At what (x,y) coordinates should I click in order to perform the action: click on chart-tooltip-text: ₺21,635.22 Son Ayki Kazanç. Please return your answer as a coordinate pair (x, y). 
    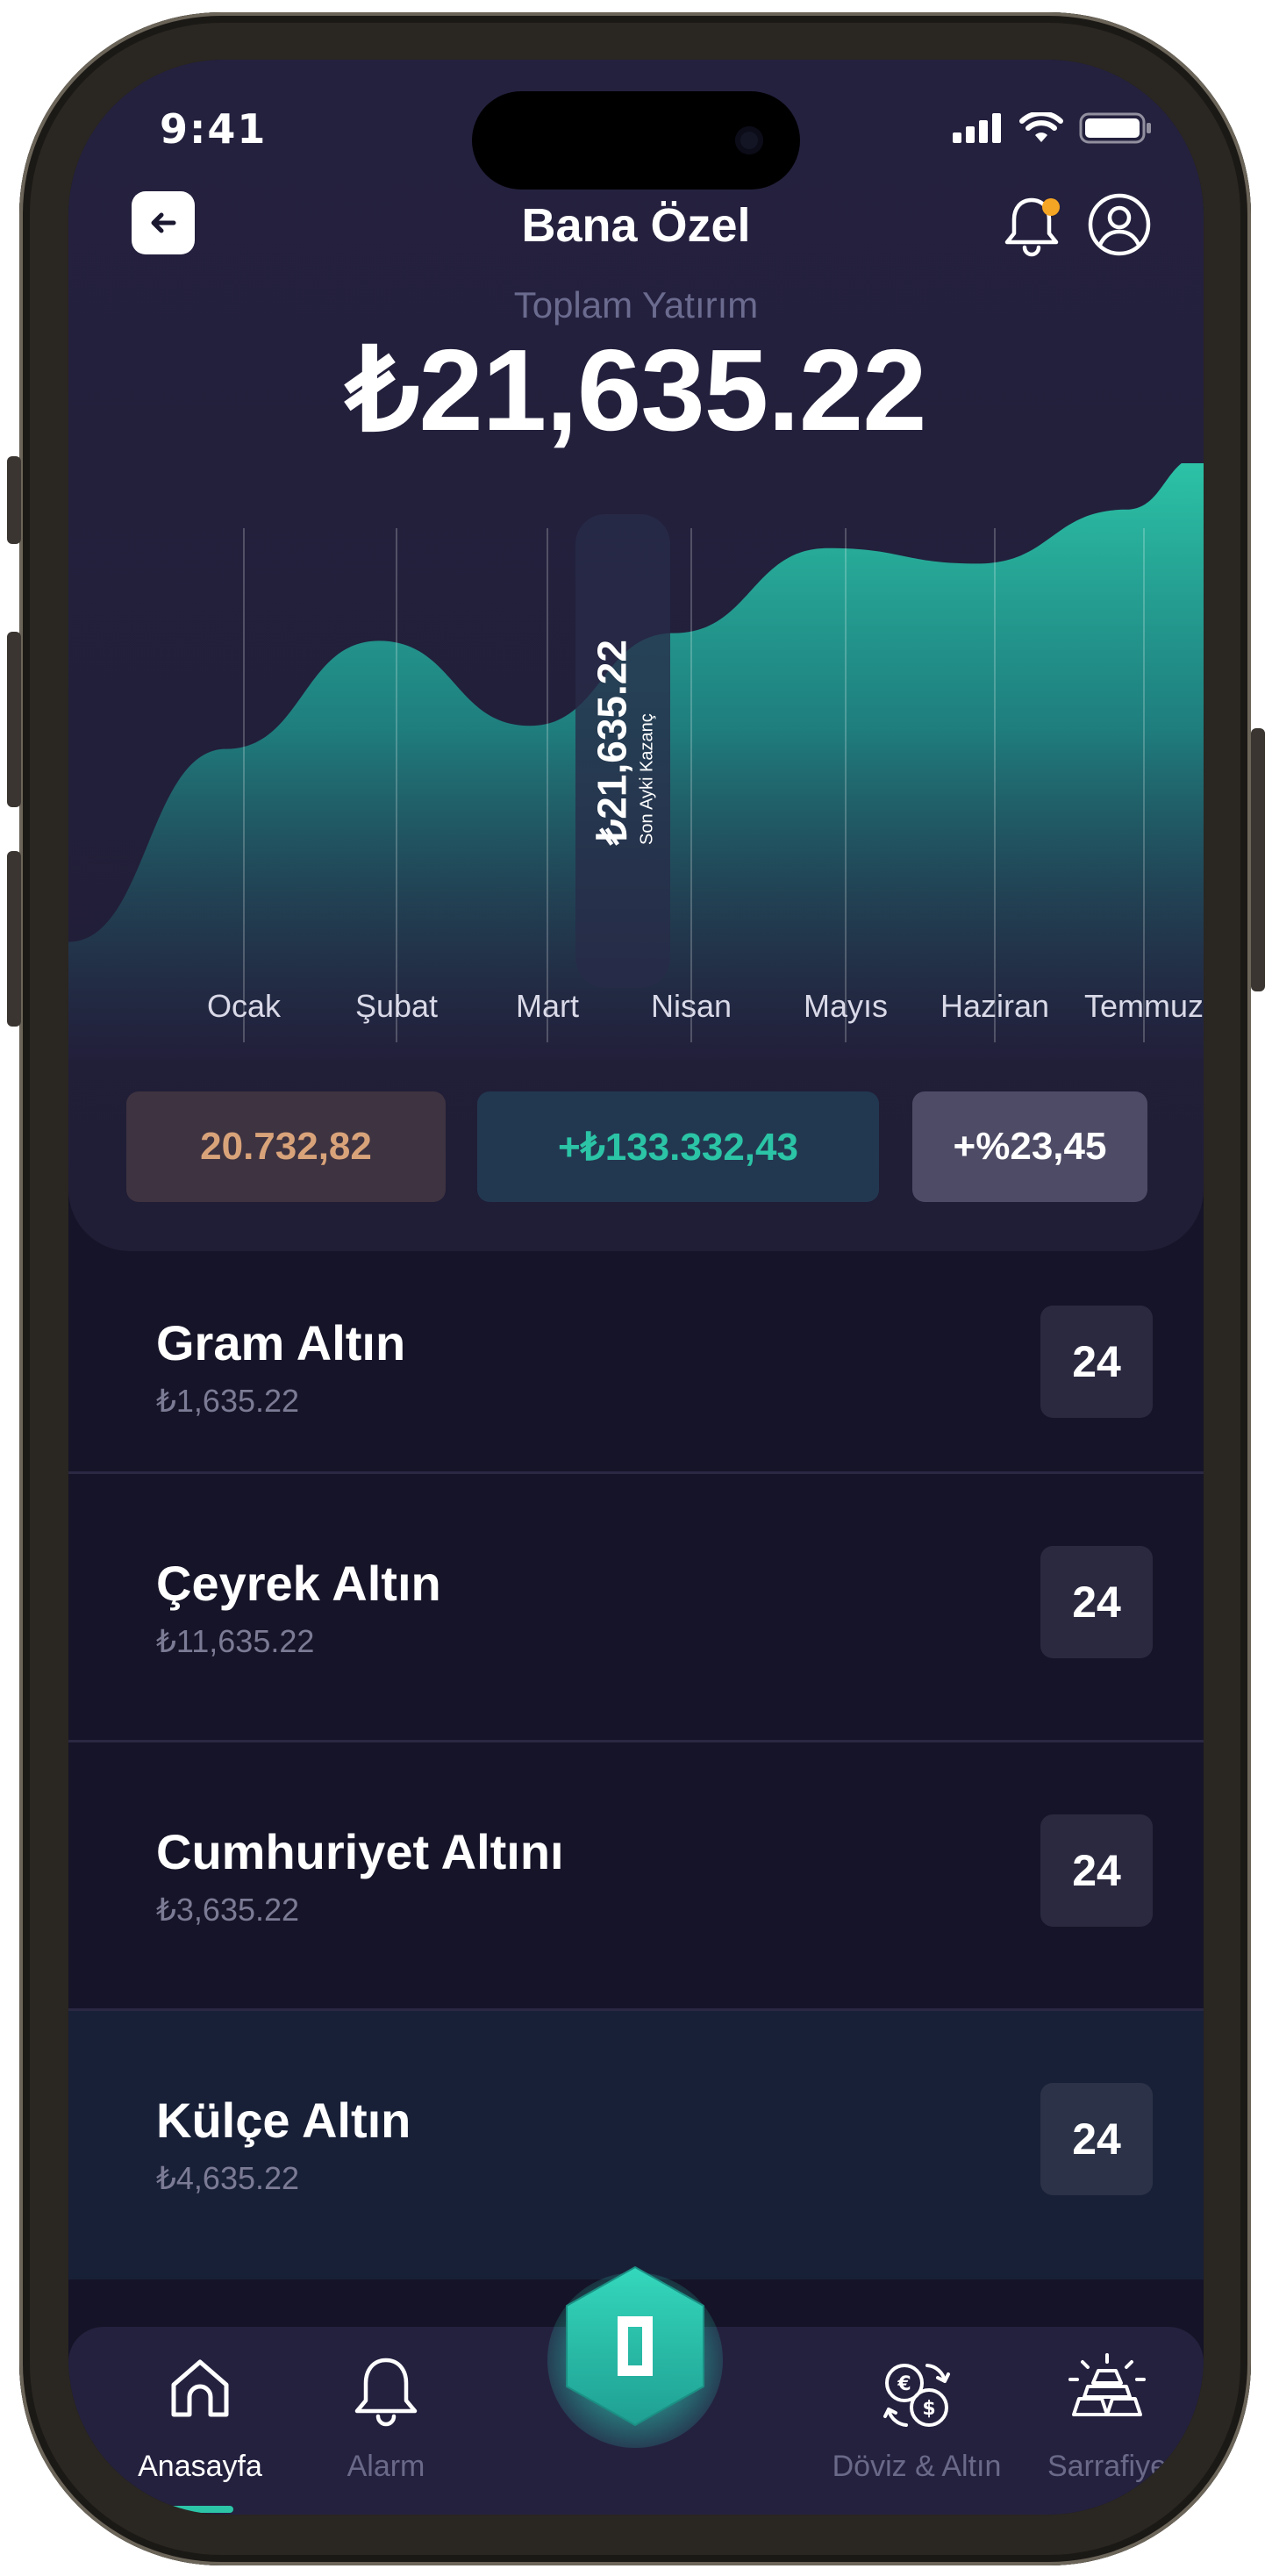
    Looking at the image, I should click on (623, 742).